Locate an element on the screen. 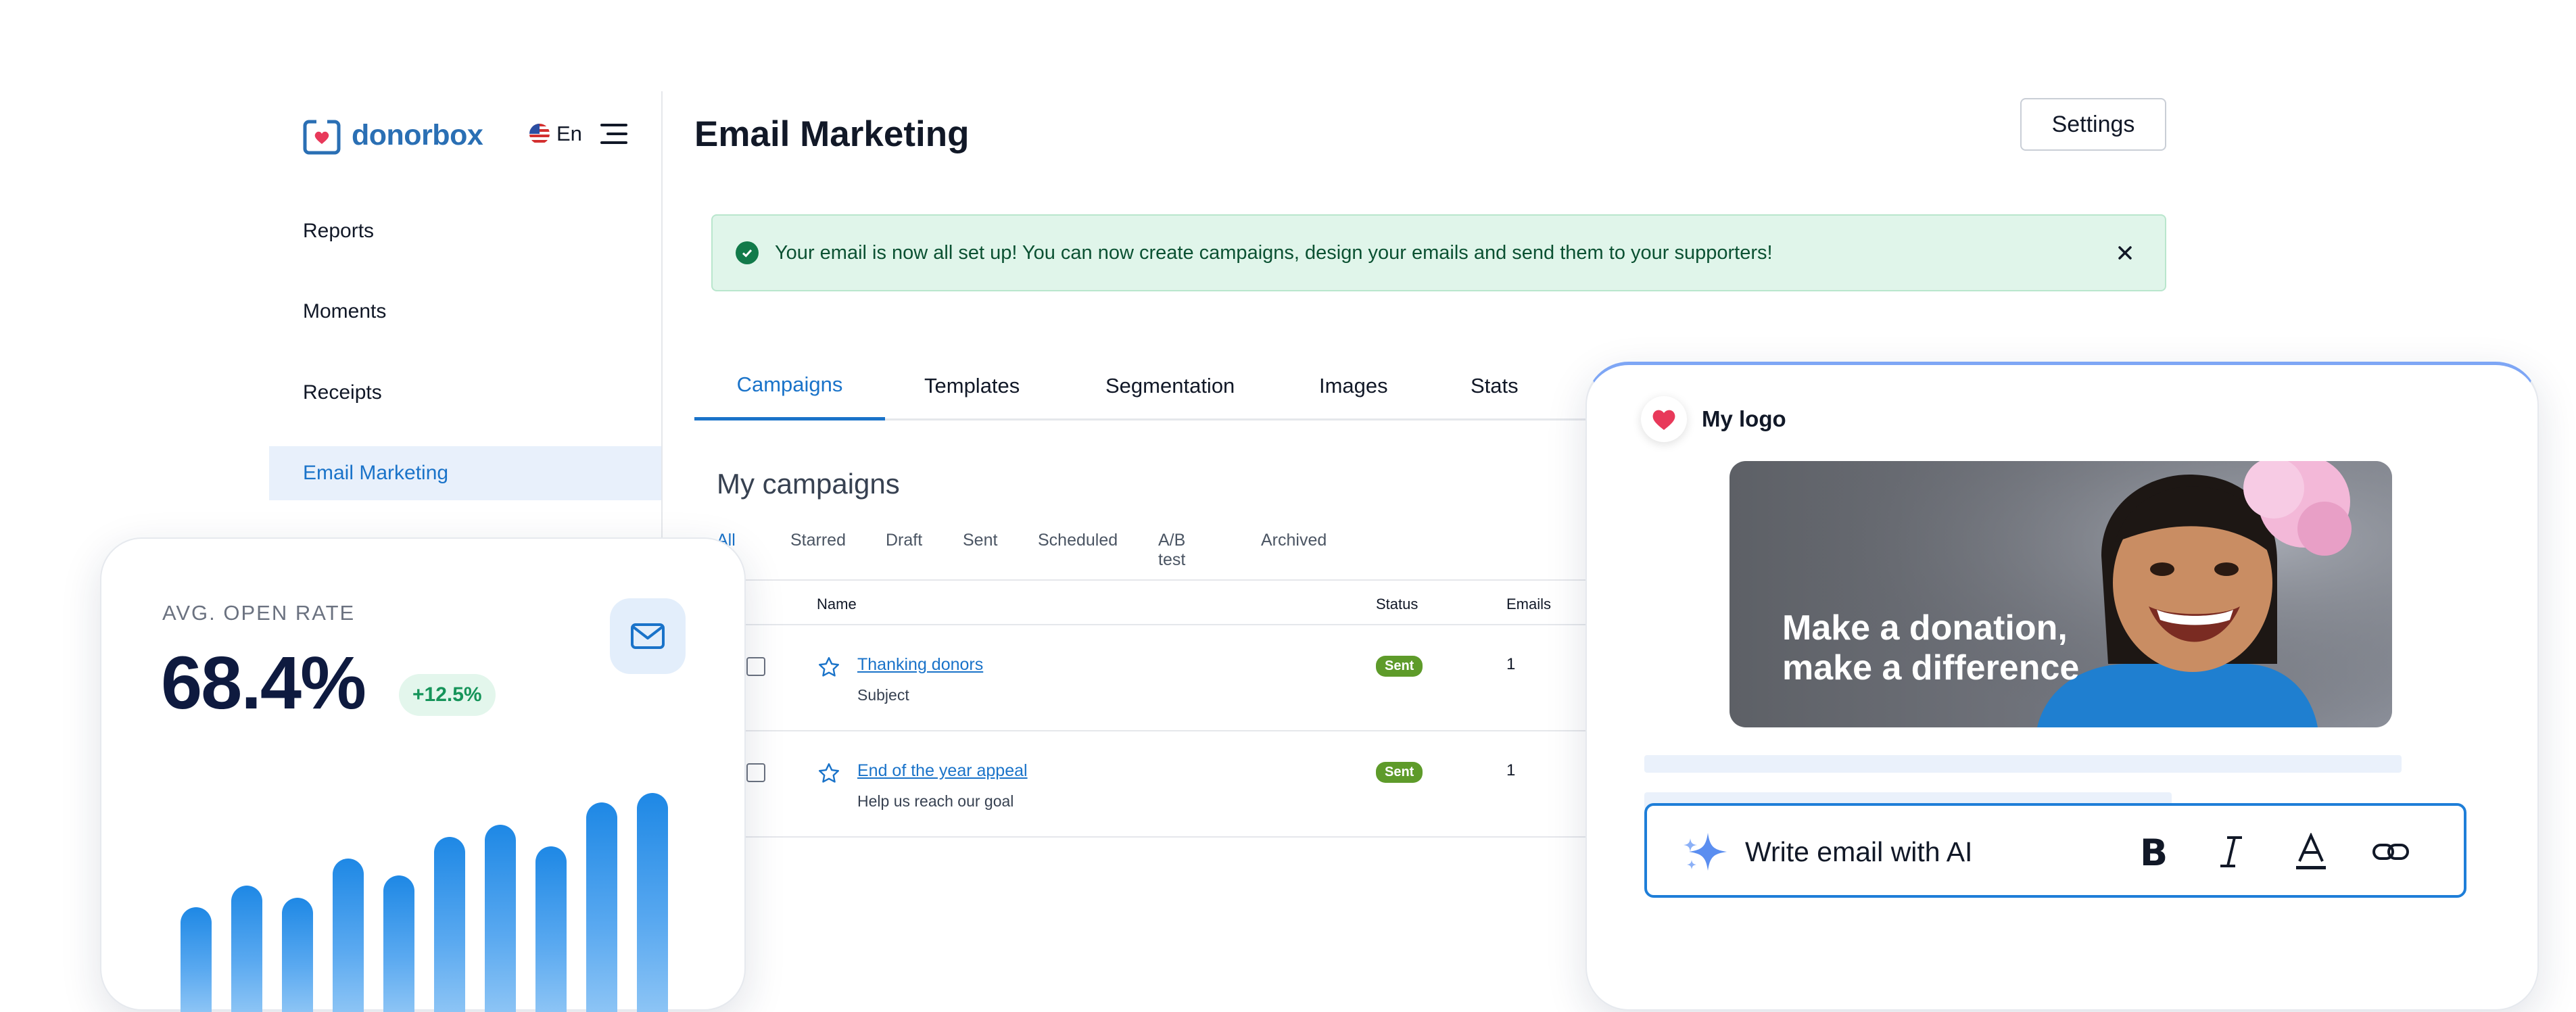  link-icon is located at coordinates (2390, 852).